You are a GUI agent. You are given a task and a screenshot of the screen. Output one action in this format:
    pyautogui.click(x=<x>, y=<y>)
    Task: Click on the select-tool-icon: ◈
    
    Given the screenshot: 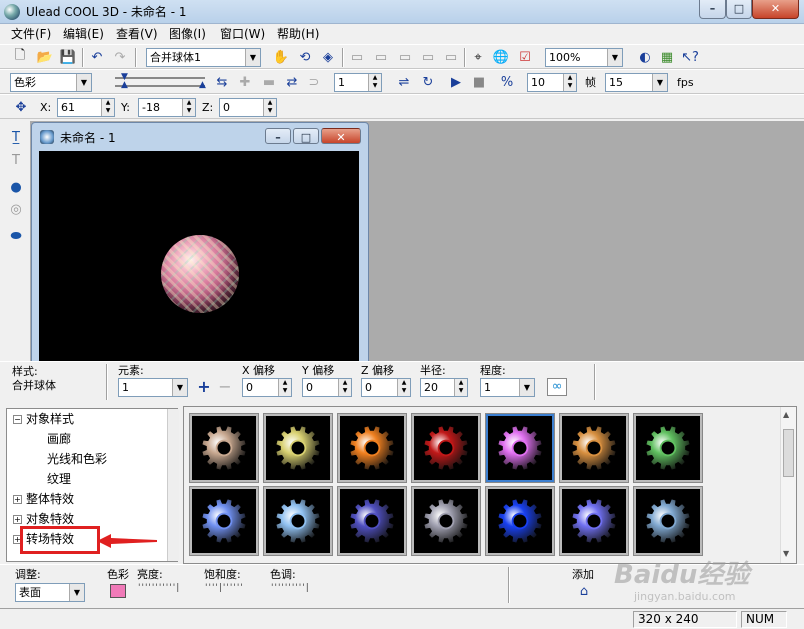 What is the action you would take?
    pyautogui.click(x=328, y=57)
    